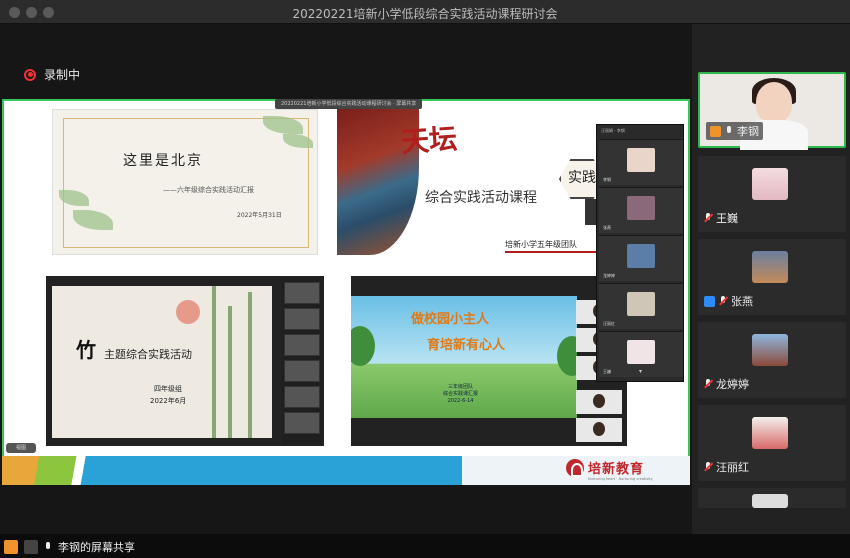 This screenshot has width=850, height=558. Describe the element at coordinates (541, 244) in the screenshot. I see `slide-school: 培新小学五年级团队` at that location.